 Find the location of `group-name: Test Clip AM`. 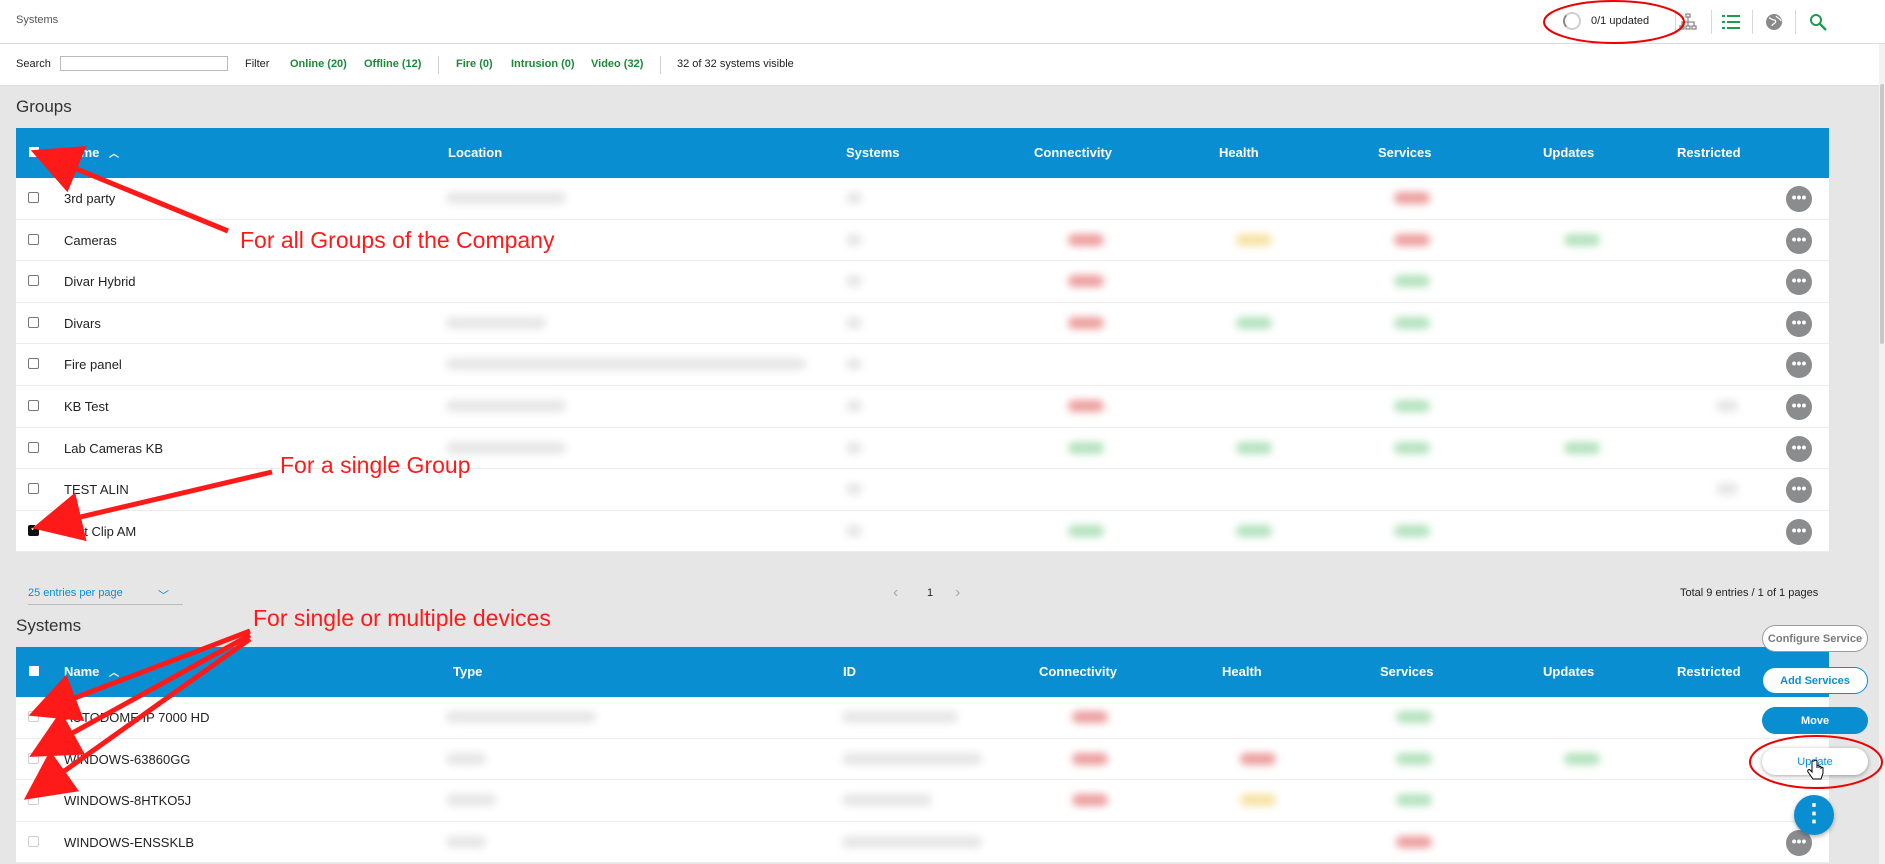

group-name: Test Clip AM is located at coordinates (100, 531).